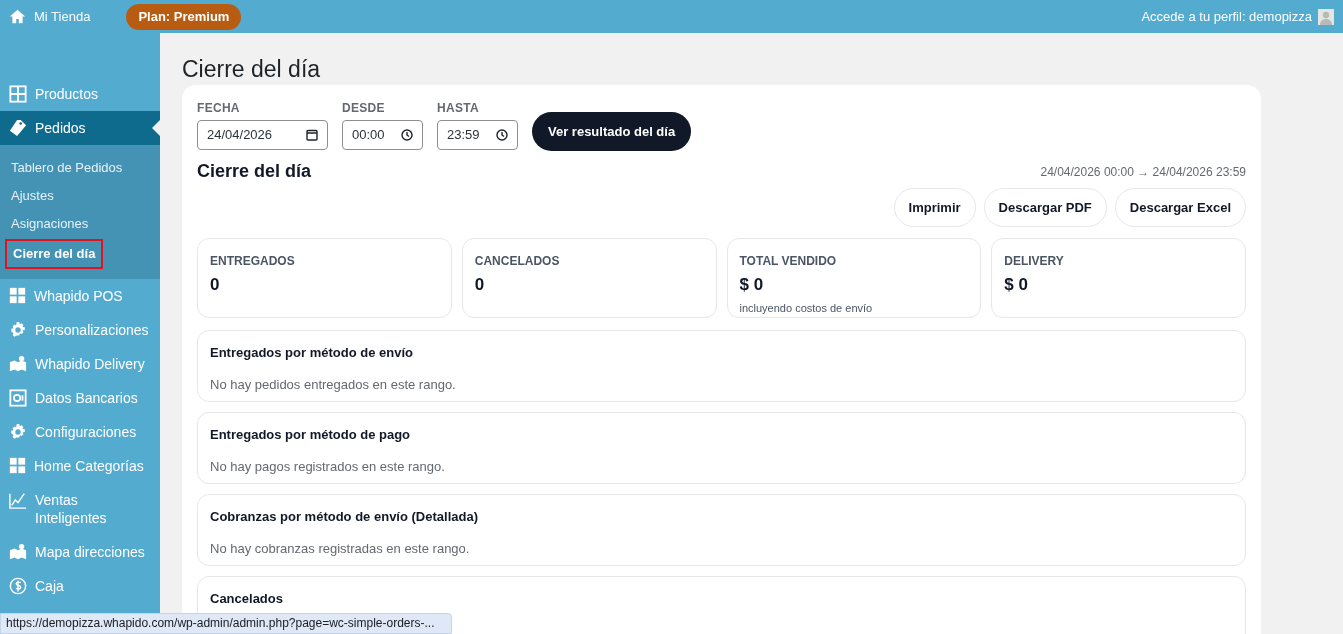  I want to click on tag-icon, so click(18, 128).